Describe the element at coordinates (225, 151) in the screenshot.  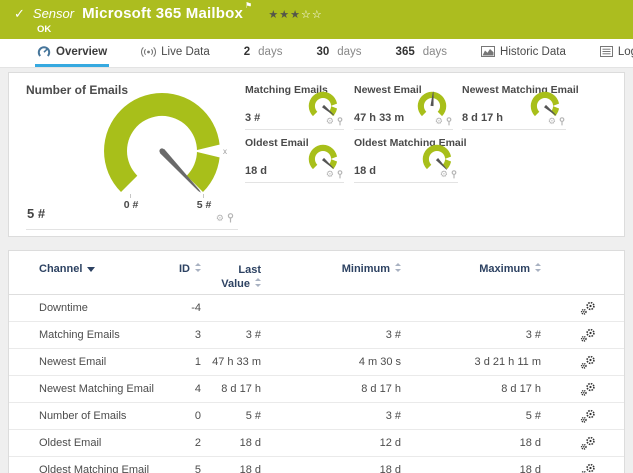
I see `gauge-limit-marker: x` at that location.